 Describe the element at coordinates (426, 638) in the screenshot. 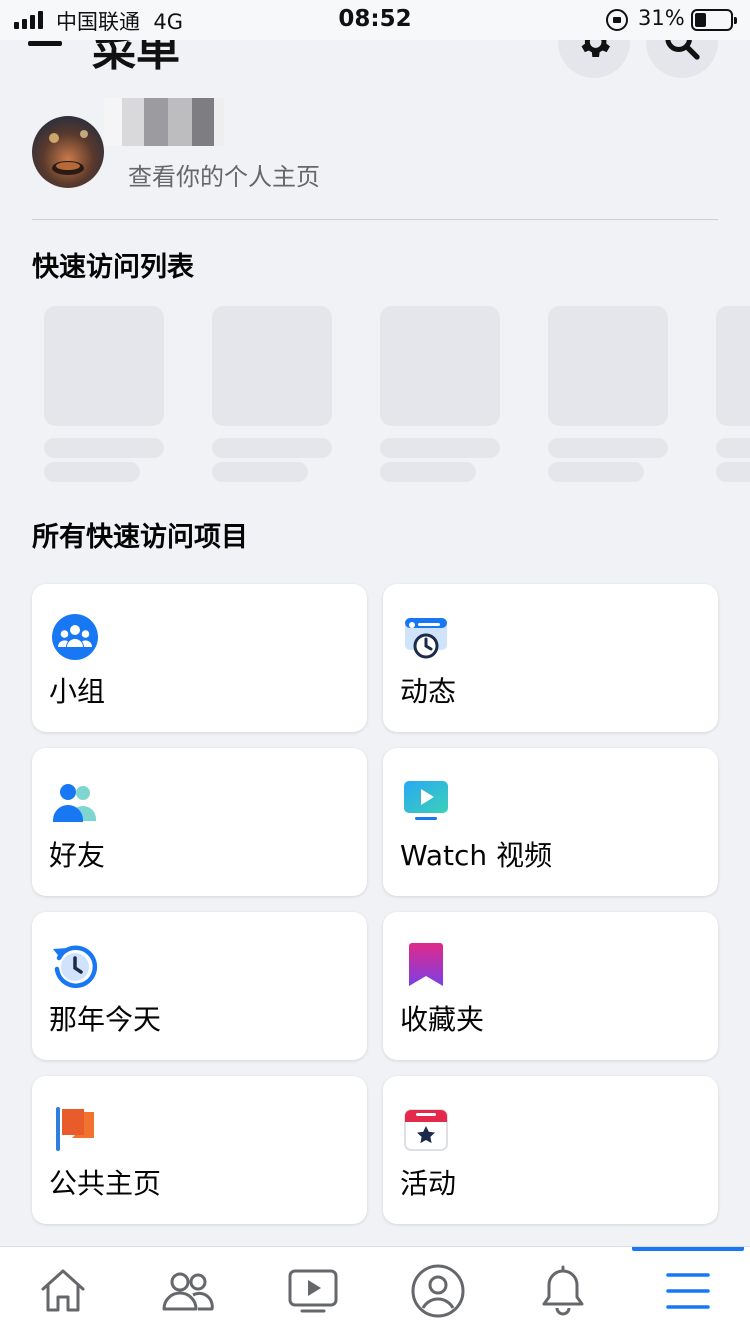

I see `feeds-clock-icon` at that location.